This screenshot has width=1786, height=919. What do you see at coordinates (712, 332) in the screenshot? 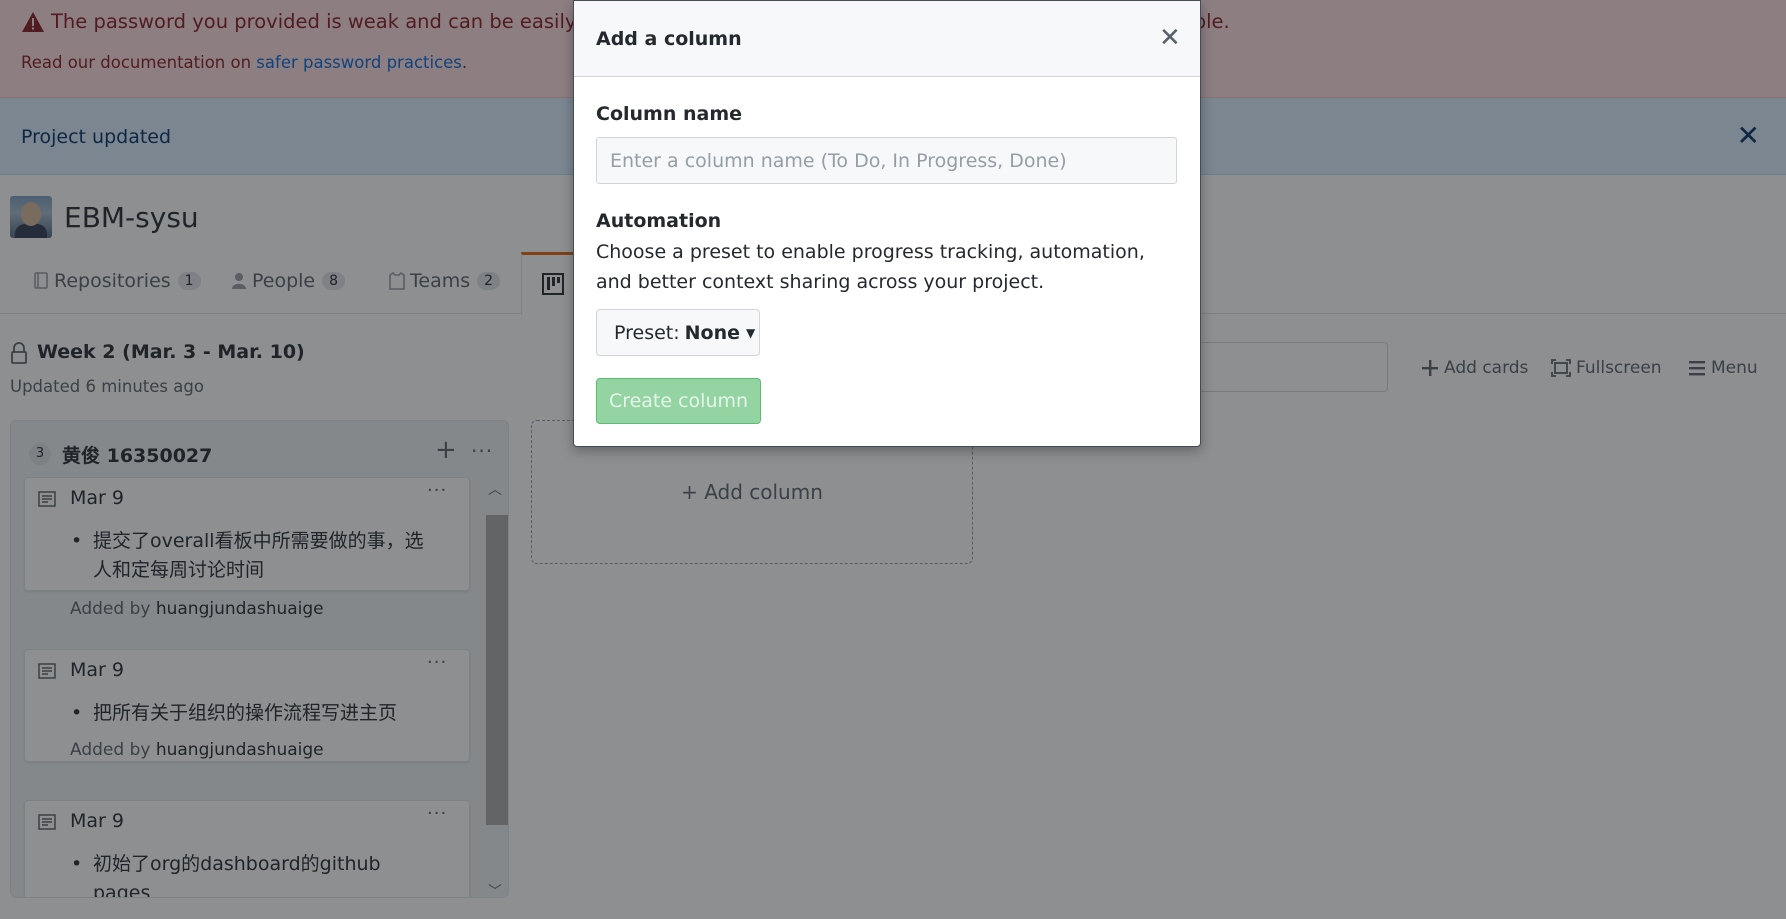
I see `preset-value: None` at bounding box center [712, 332].